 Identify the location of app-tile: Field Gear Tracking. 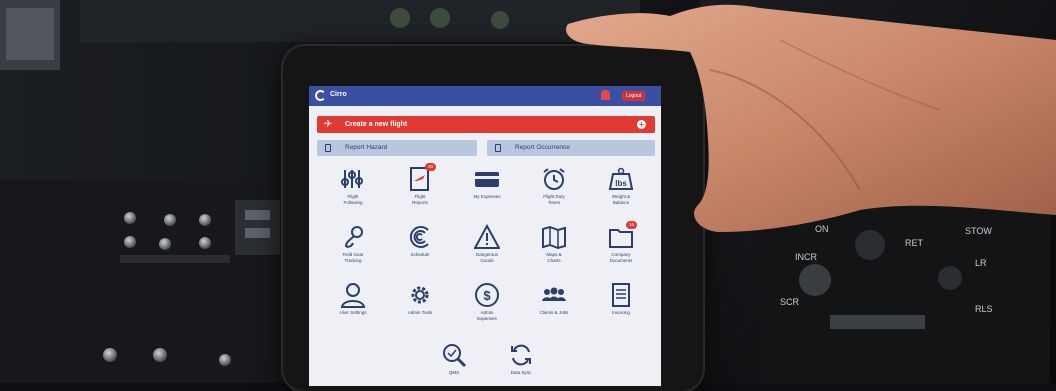
(353, 243).